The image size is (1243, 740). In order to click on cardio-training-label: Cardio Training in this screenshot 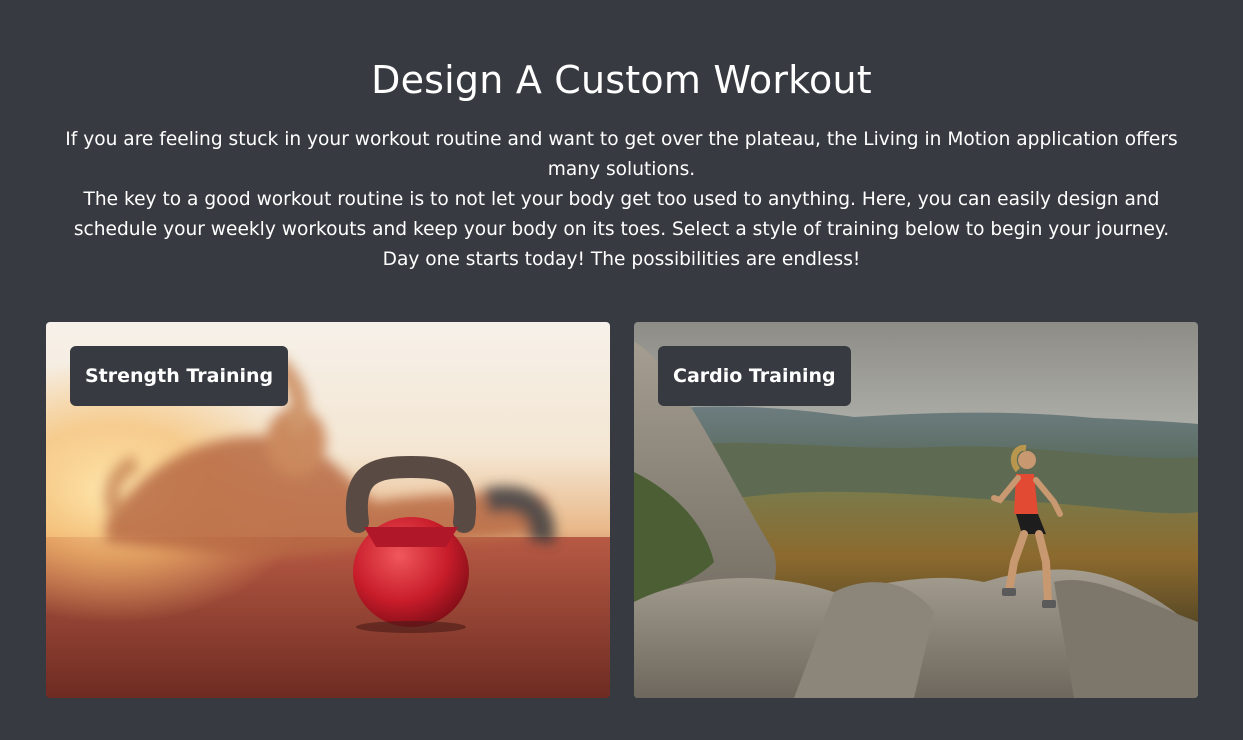, I will do `click(754, 376)`.